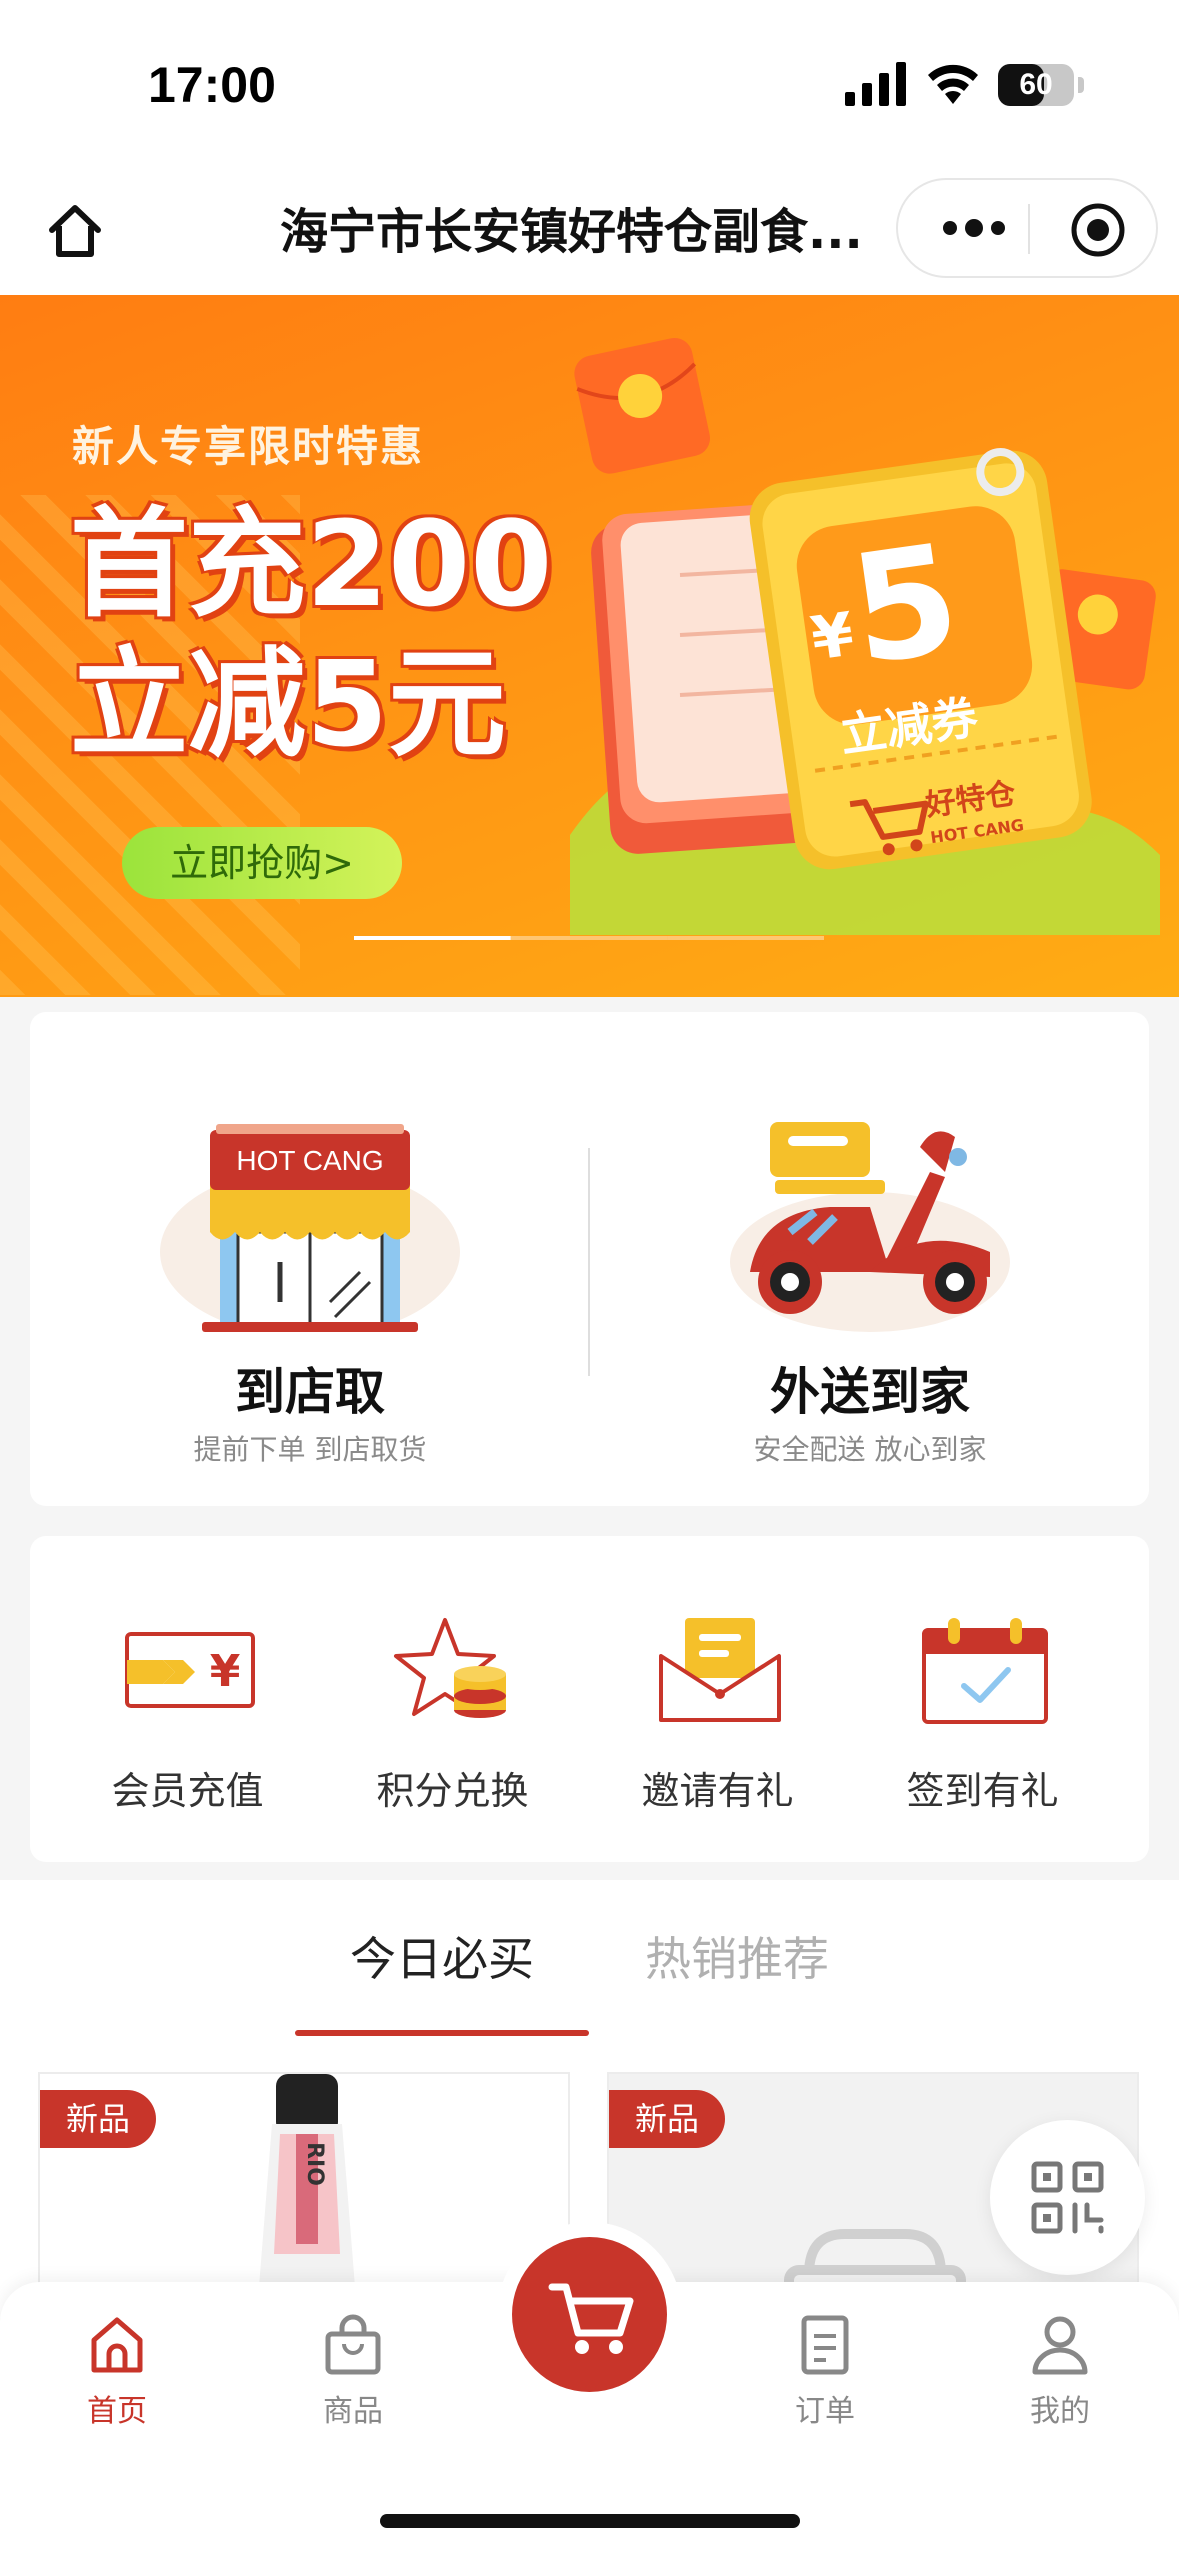  I want to click on tab-label: 首页, so click(117, 2411).